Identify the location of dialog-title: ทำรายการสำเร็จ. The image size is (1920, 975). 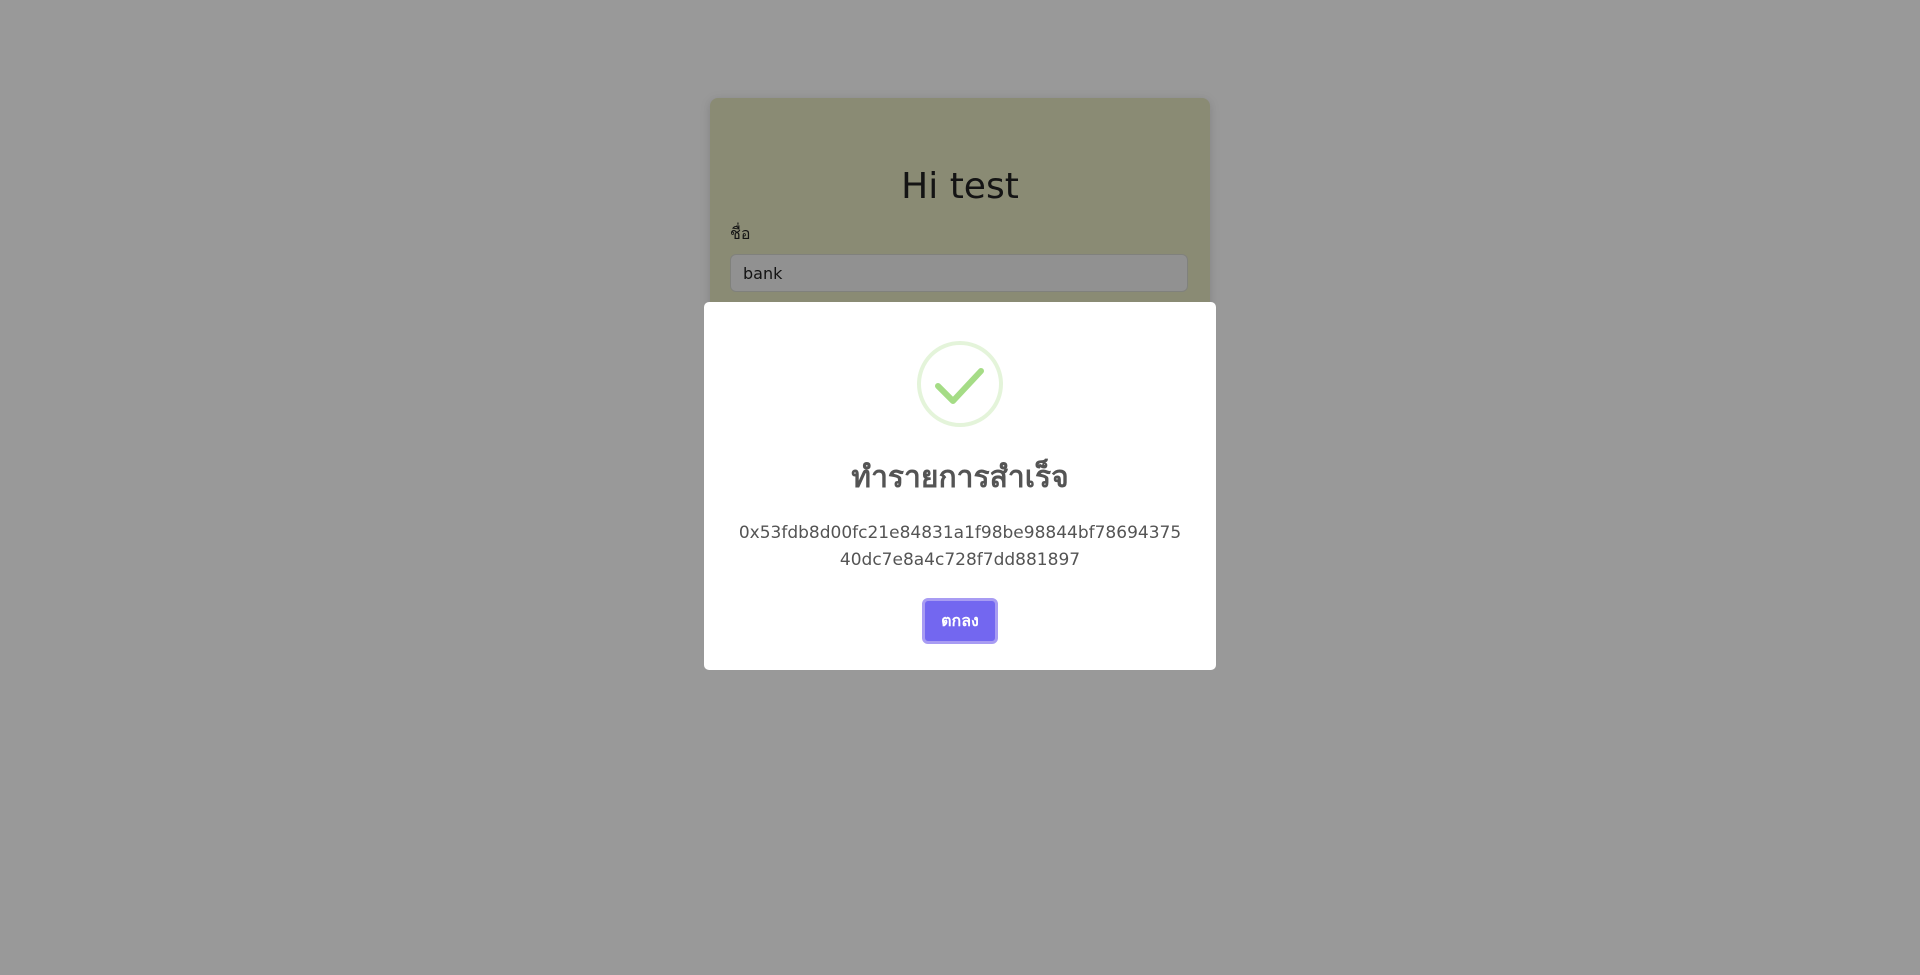
(960, 477).